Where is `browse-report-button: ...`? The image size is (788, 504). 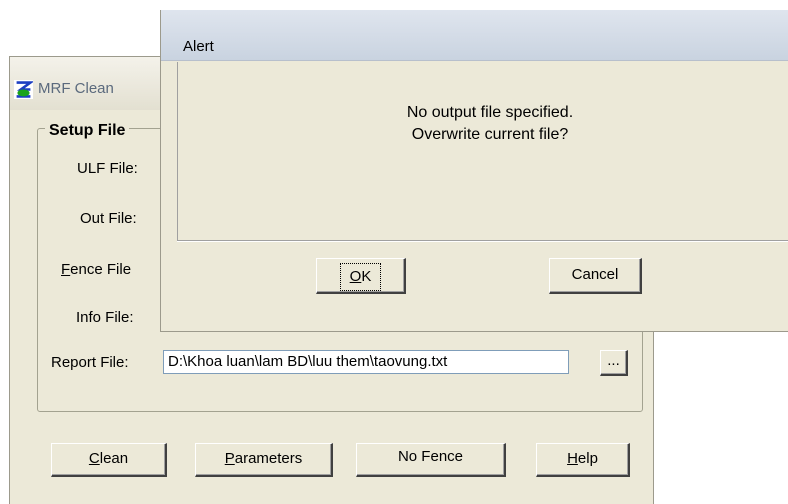 browse-report-button: ... is located at coordinates (614, 363).